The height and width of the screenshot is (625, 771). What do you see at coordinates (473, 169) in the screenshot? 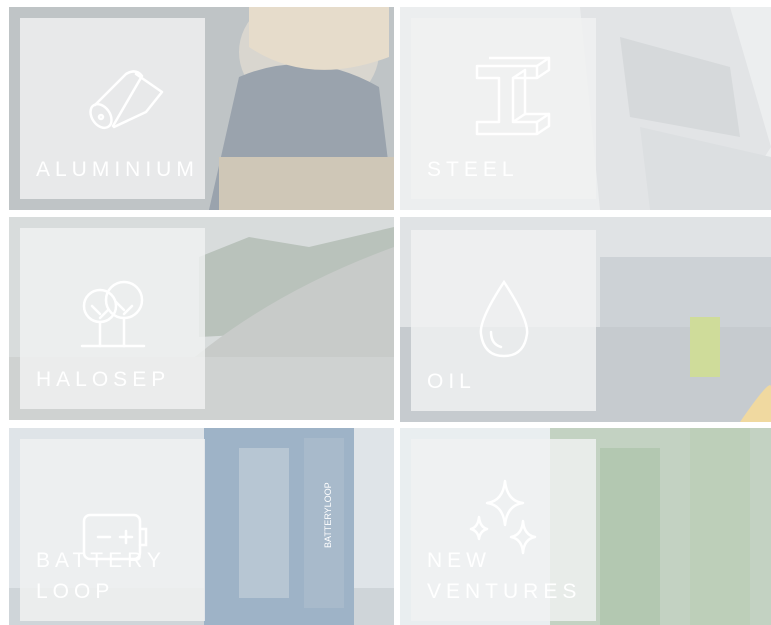
I see `tile-label: STEEL` at bounding box center [473, 169].